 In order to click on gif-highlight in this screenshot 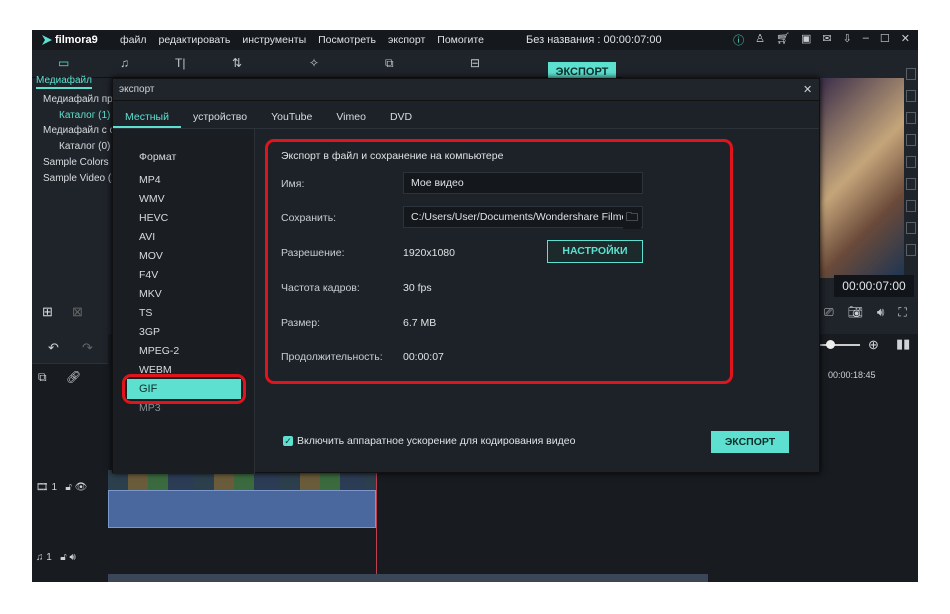, I will do `click(184, 389)`.